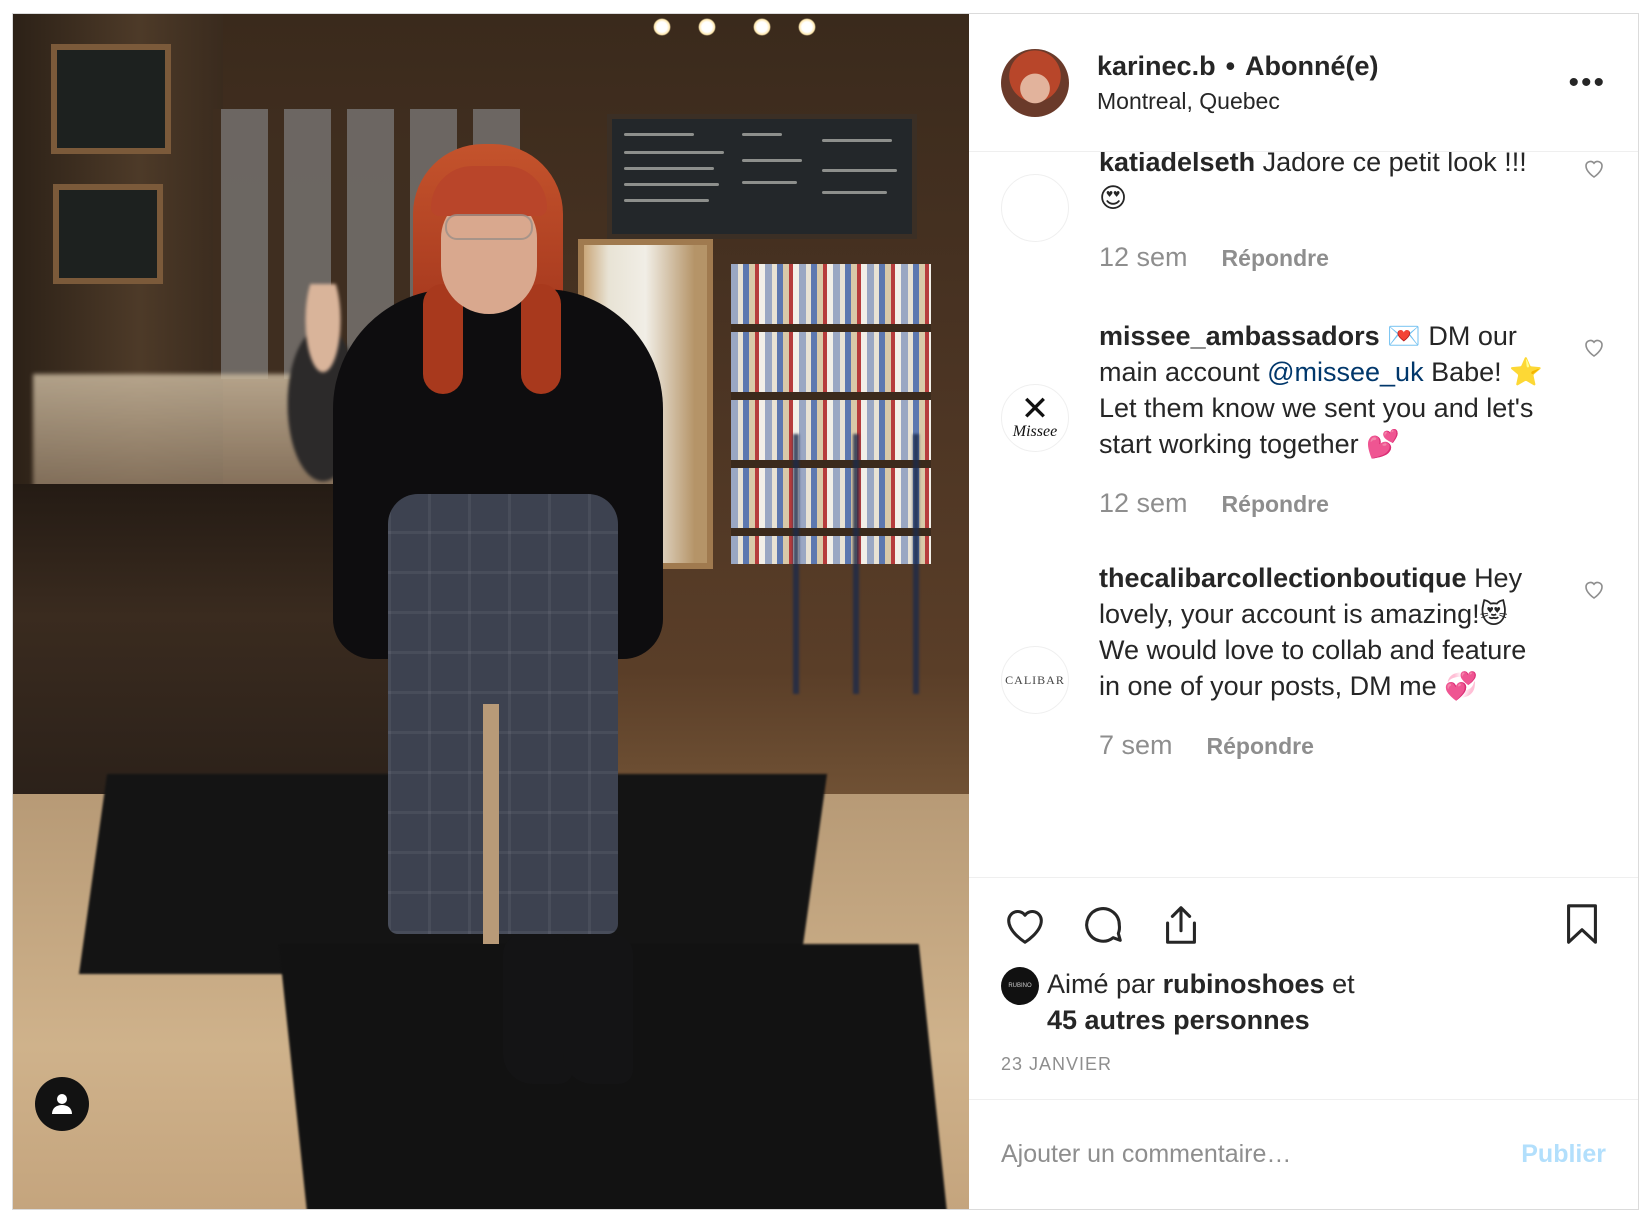 Image resolution: width=1652 pixels, height=1224 pixels. I want to click on comment-username: thecalibarcollectionboutique, so click(1283, 578).